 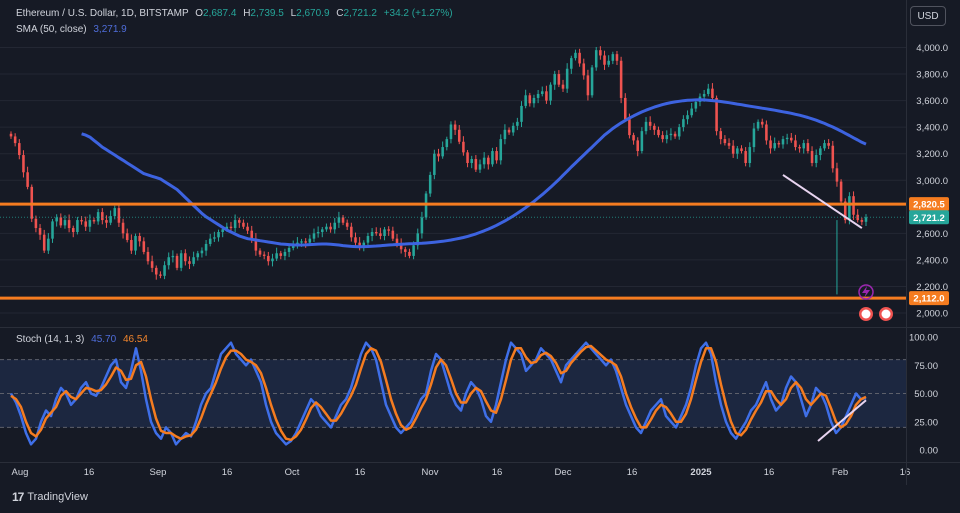 What do you see at coordinates (886, 314) in the screenshot?
I see `us-flag-inner-icon` at bounding box center [886, 314].